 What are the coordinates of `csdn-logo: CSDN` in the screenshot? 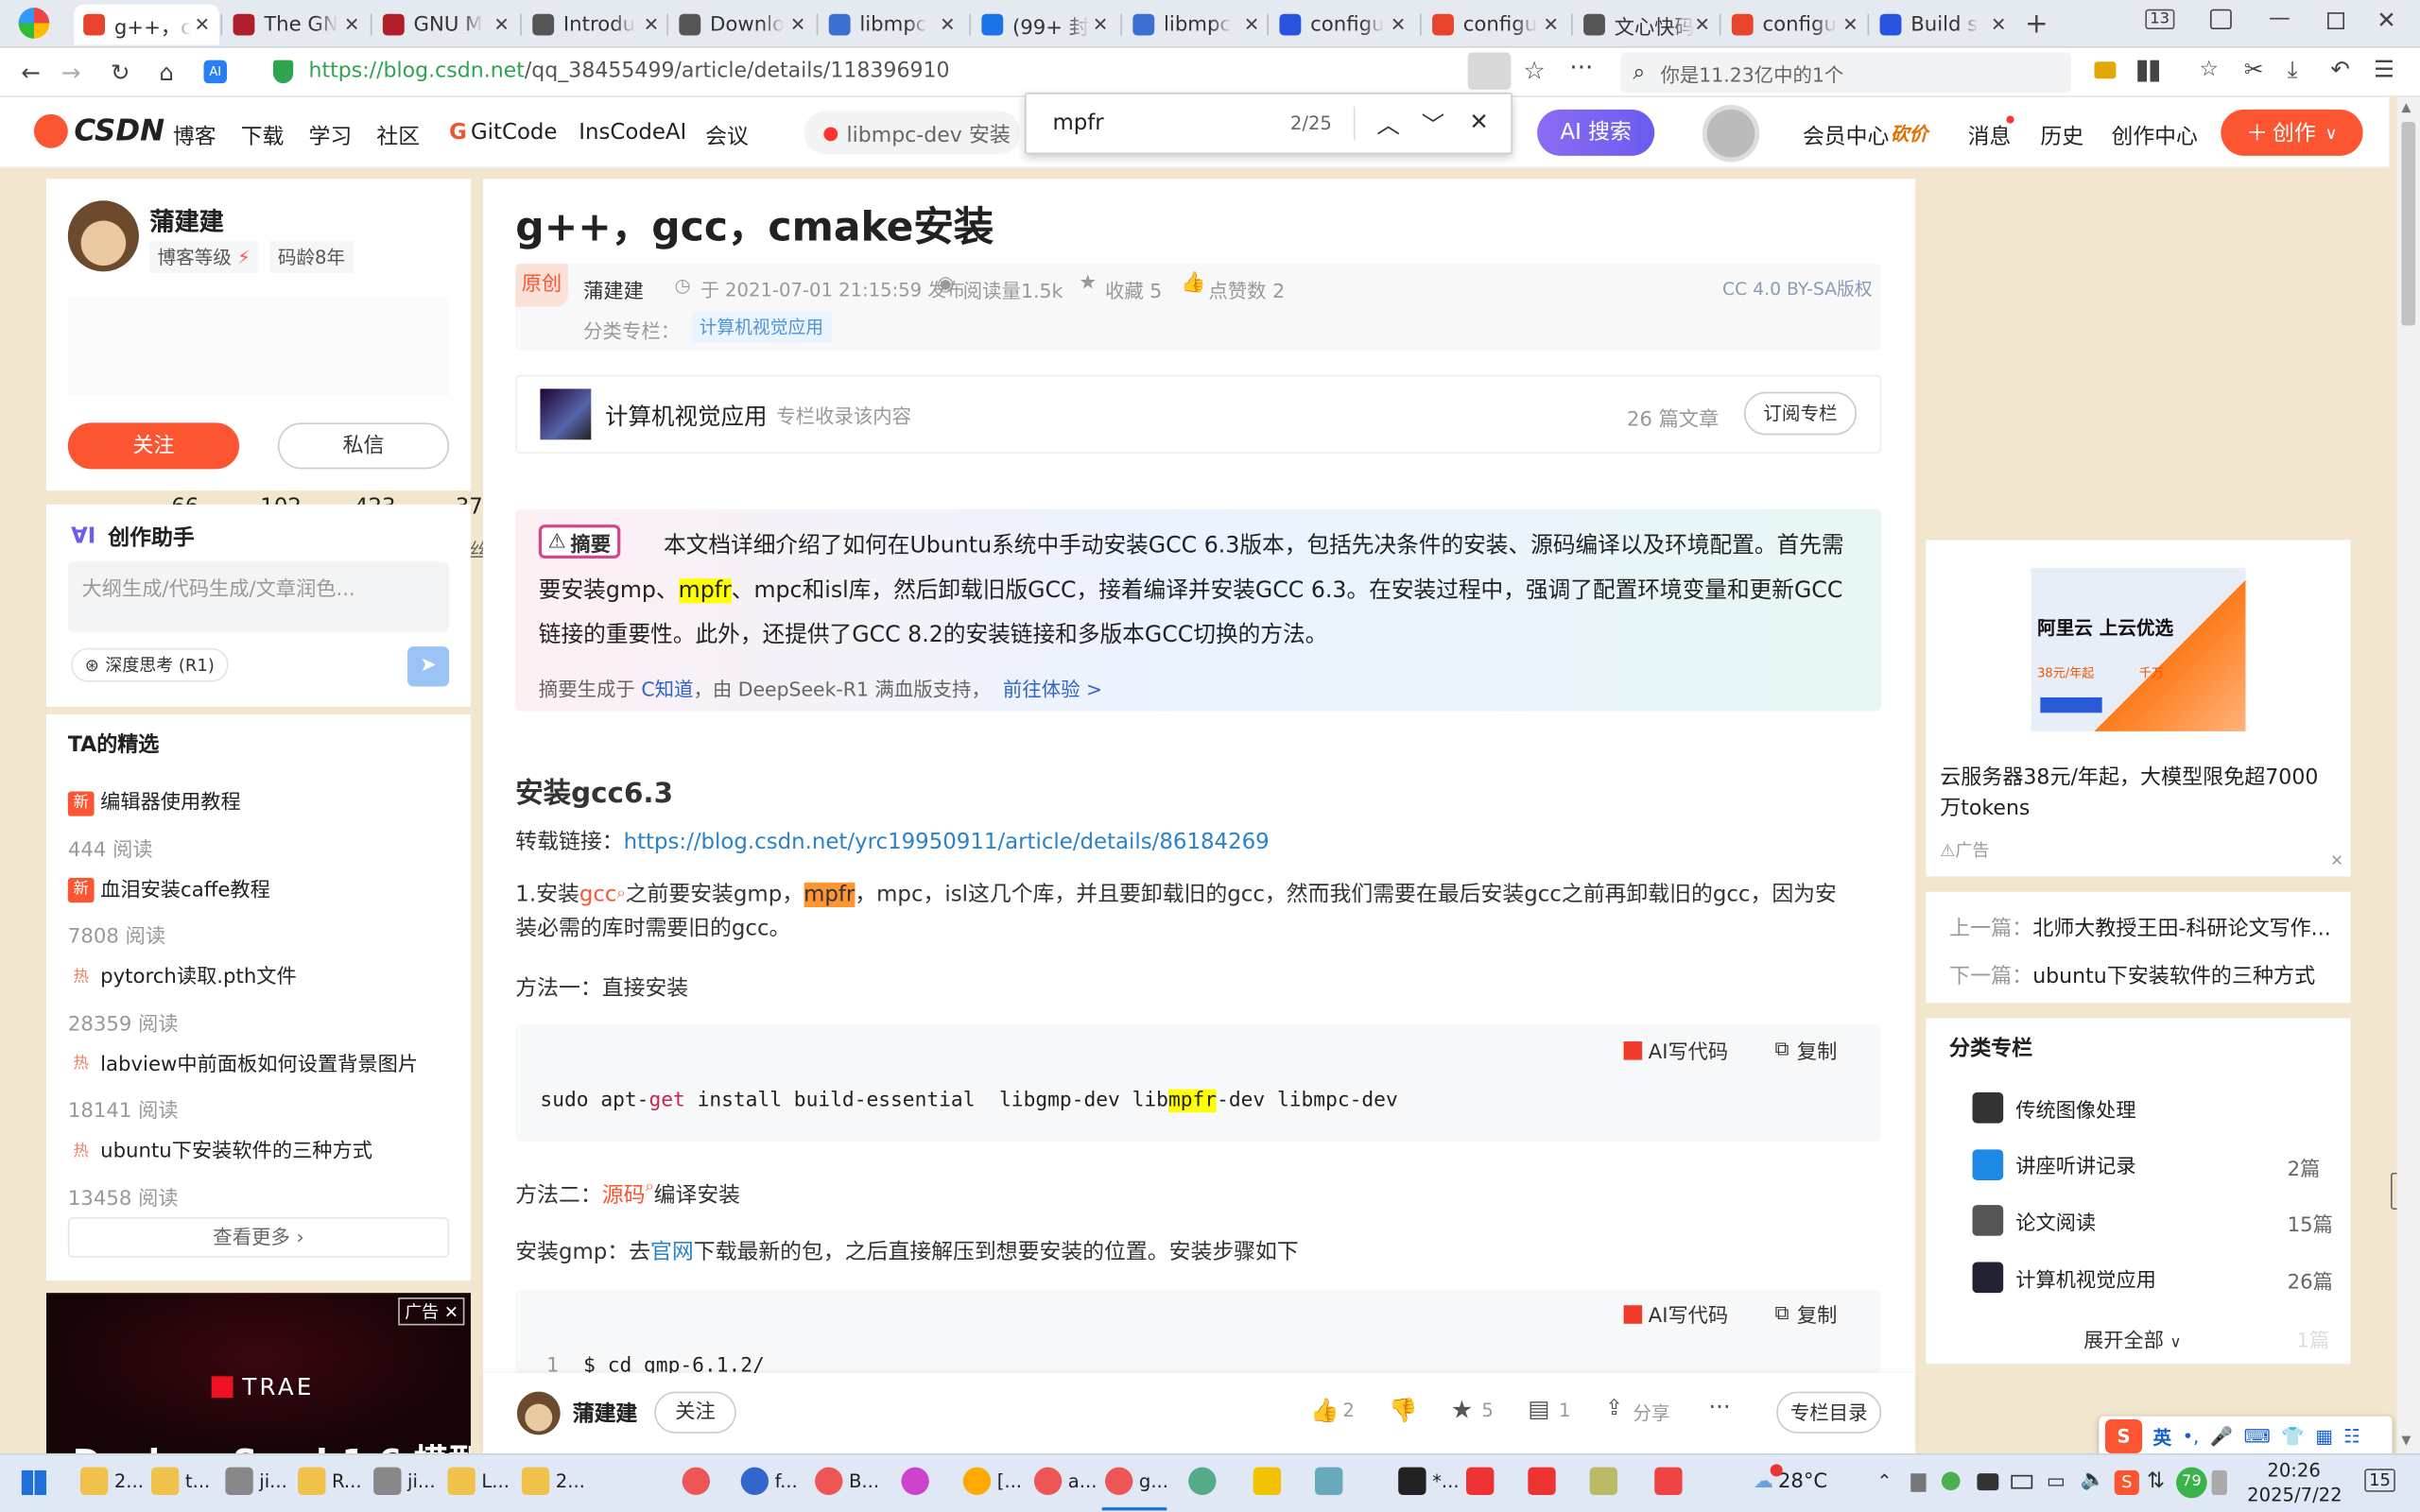 It's located at (99, 130).